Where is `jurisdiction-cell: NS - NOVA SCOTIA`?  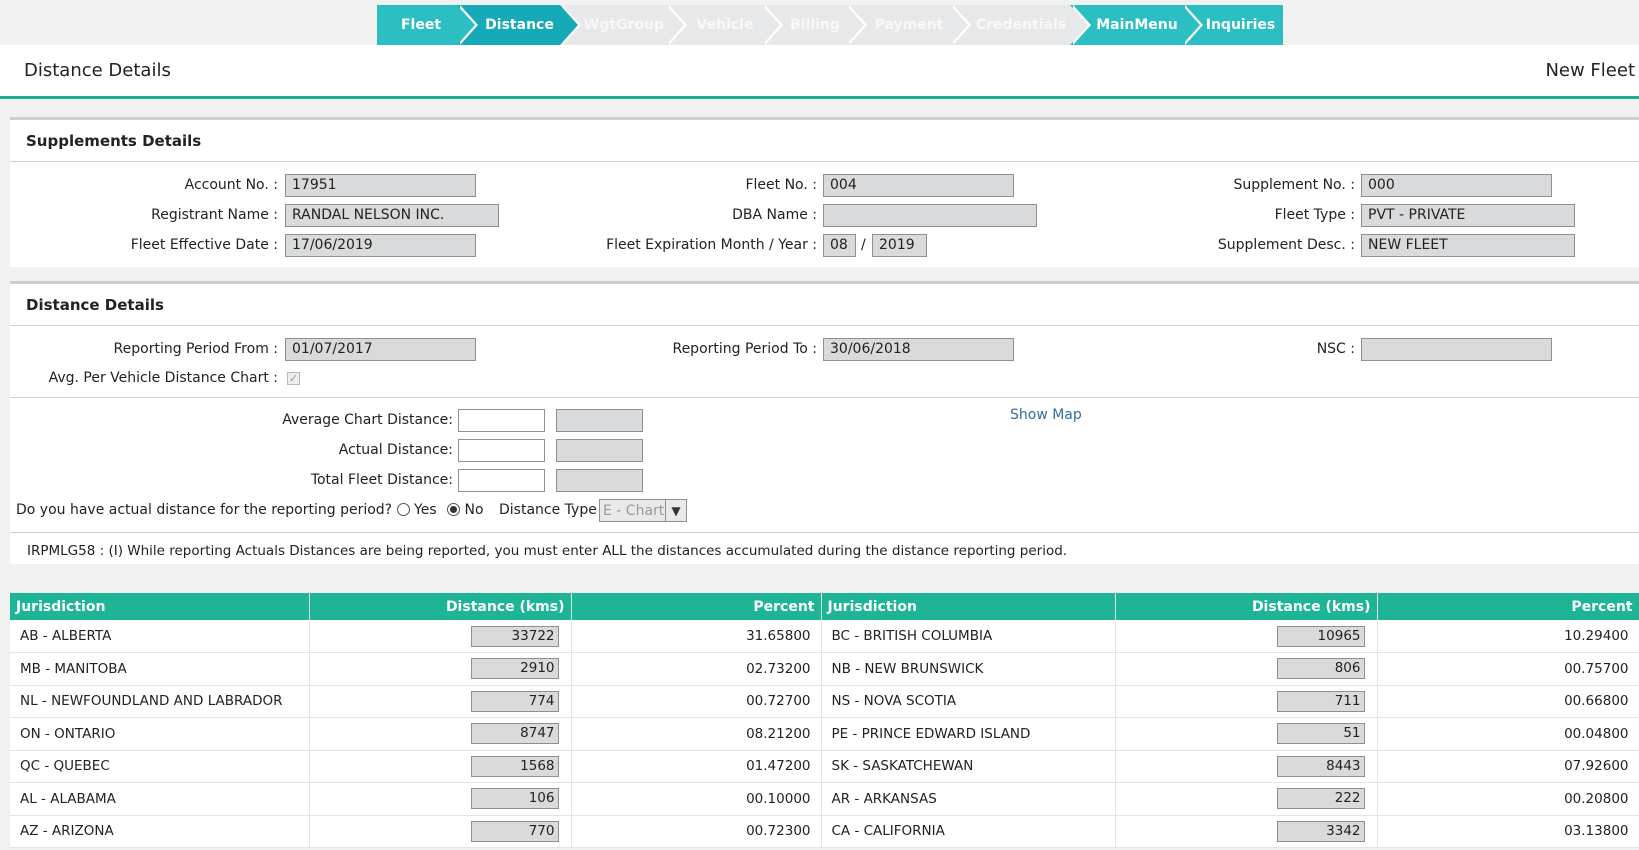
jurisdiction-cell: NS - NOVA SCOTIA is located at coordinates (968, 701).